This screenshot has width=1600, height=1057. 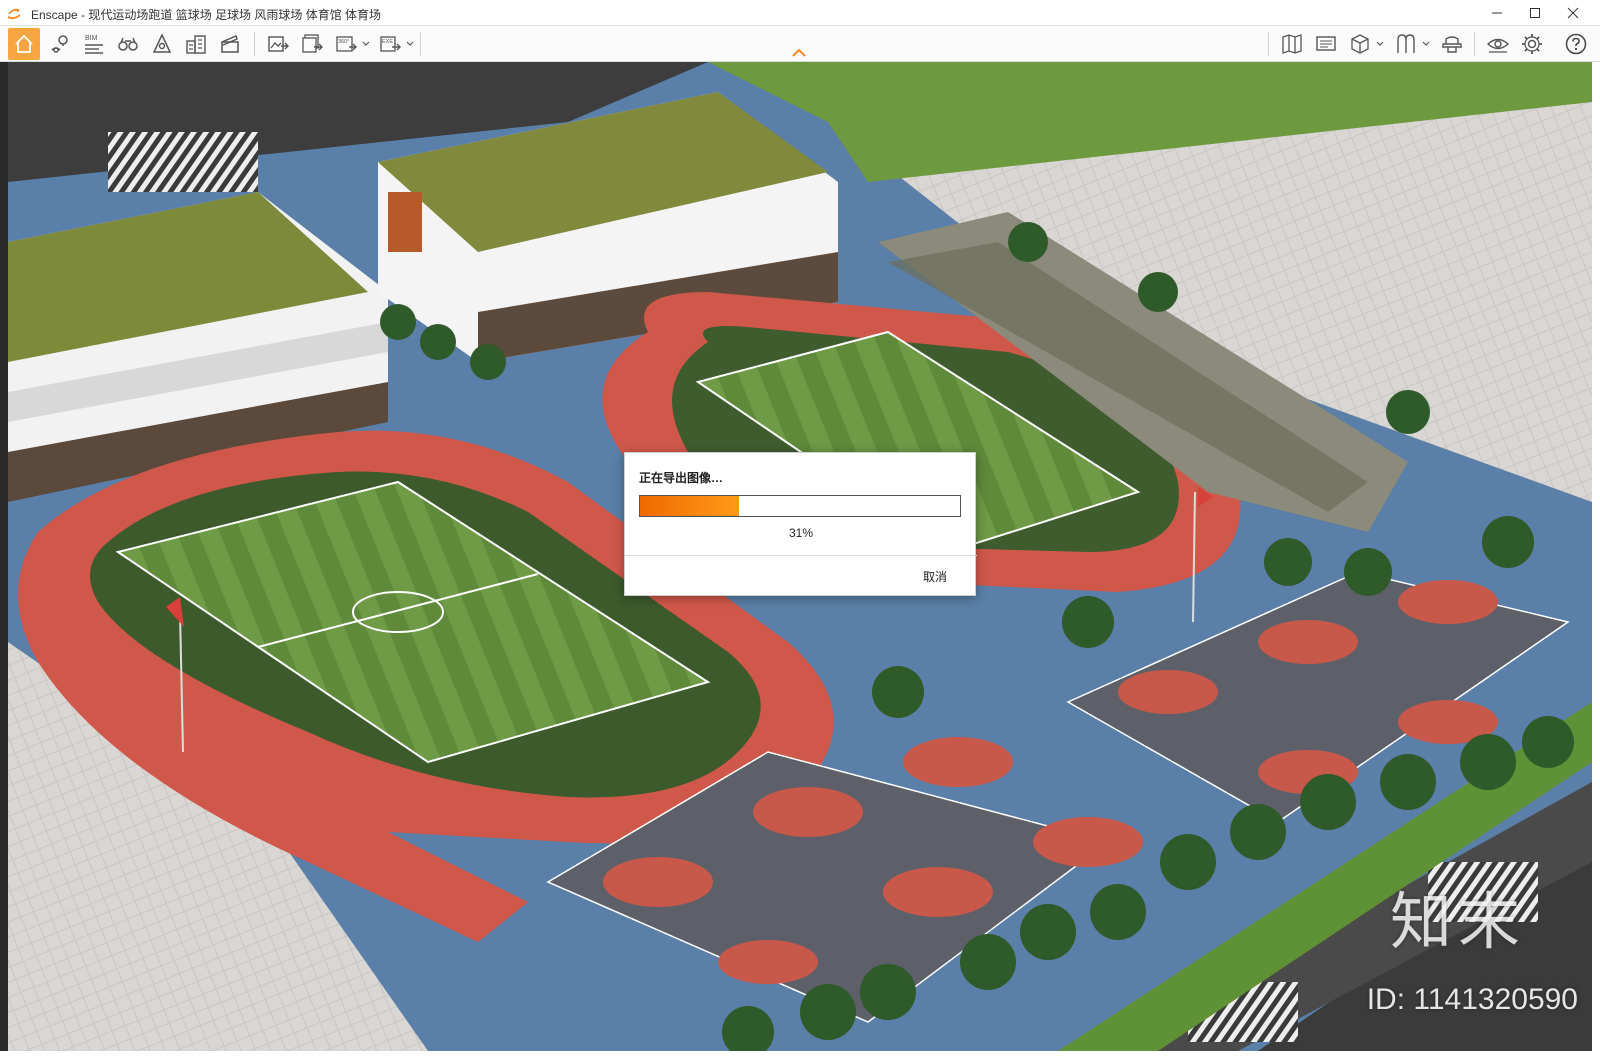 I want to click on map-icon, so click(x=1292, y=44).